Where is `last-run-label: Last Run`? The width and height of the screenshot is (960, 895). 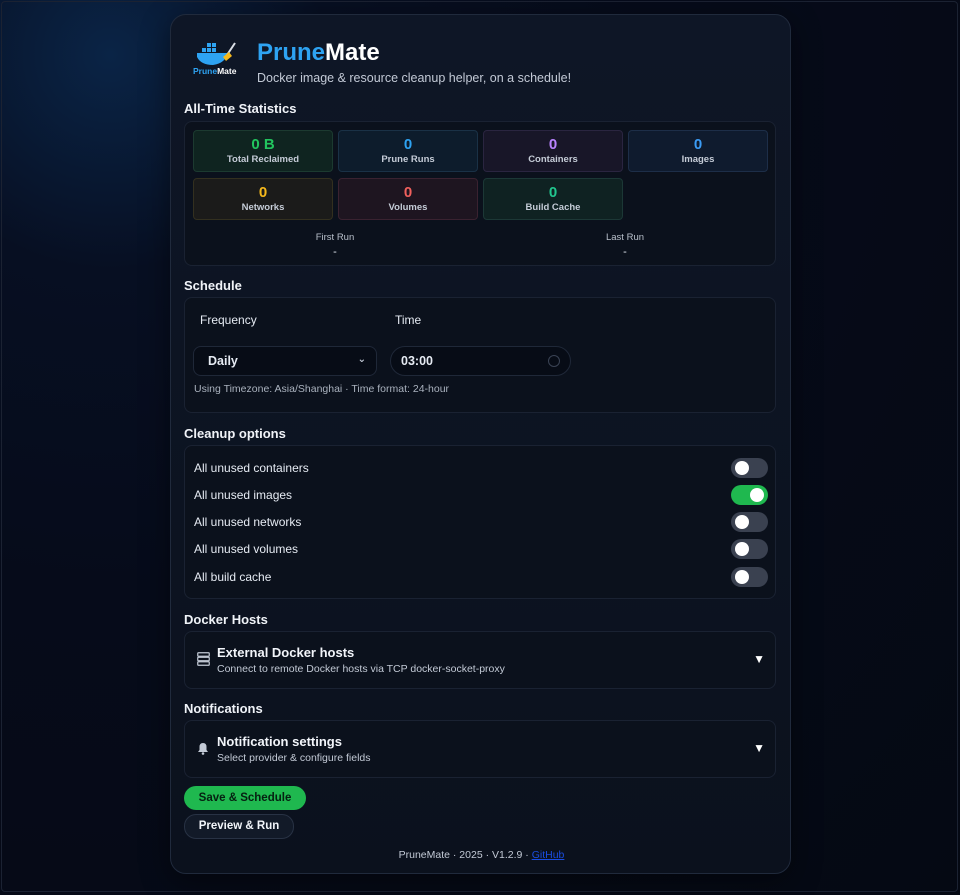
last-run-label: Last Run is located at coordinates (625, 237).